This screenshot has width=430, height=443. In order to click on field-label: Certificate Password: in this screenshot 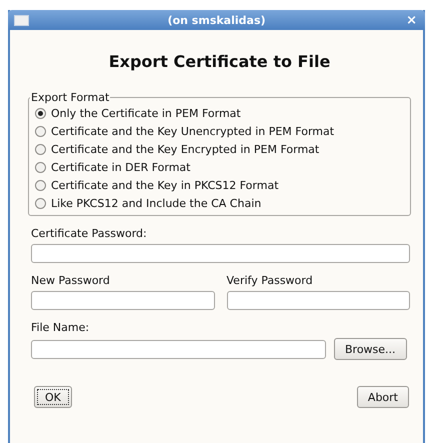, I will do `click(89, 233)`.